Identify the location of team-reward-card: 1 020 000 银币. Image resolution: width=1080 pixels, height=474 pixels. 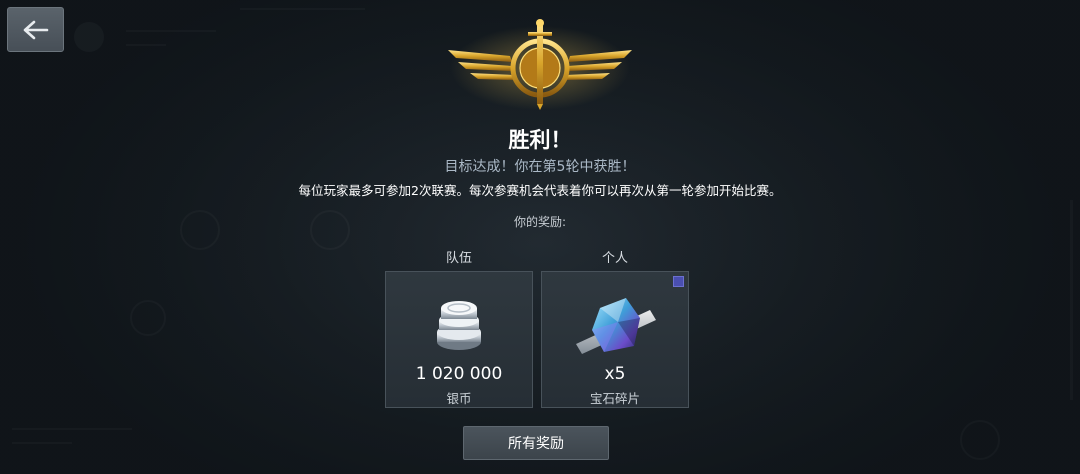
(459, 339).